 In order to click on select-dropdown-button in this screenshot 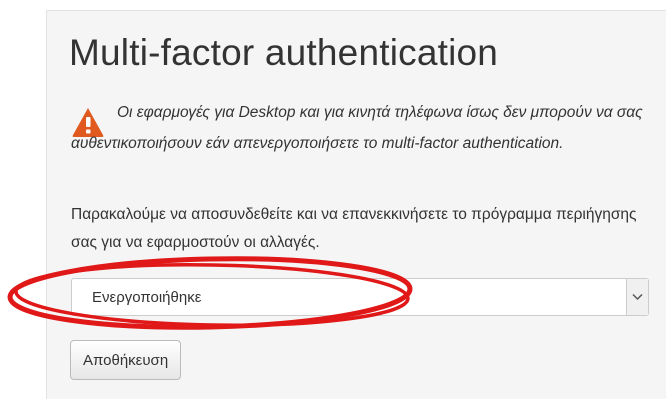, I will do `click(637, 297)`.